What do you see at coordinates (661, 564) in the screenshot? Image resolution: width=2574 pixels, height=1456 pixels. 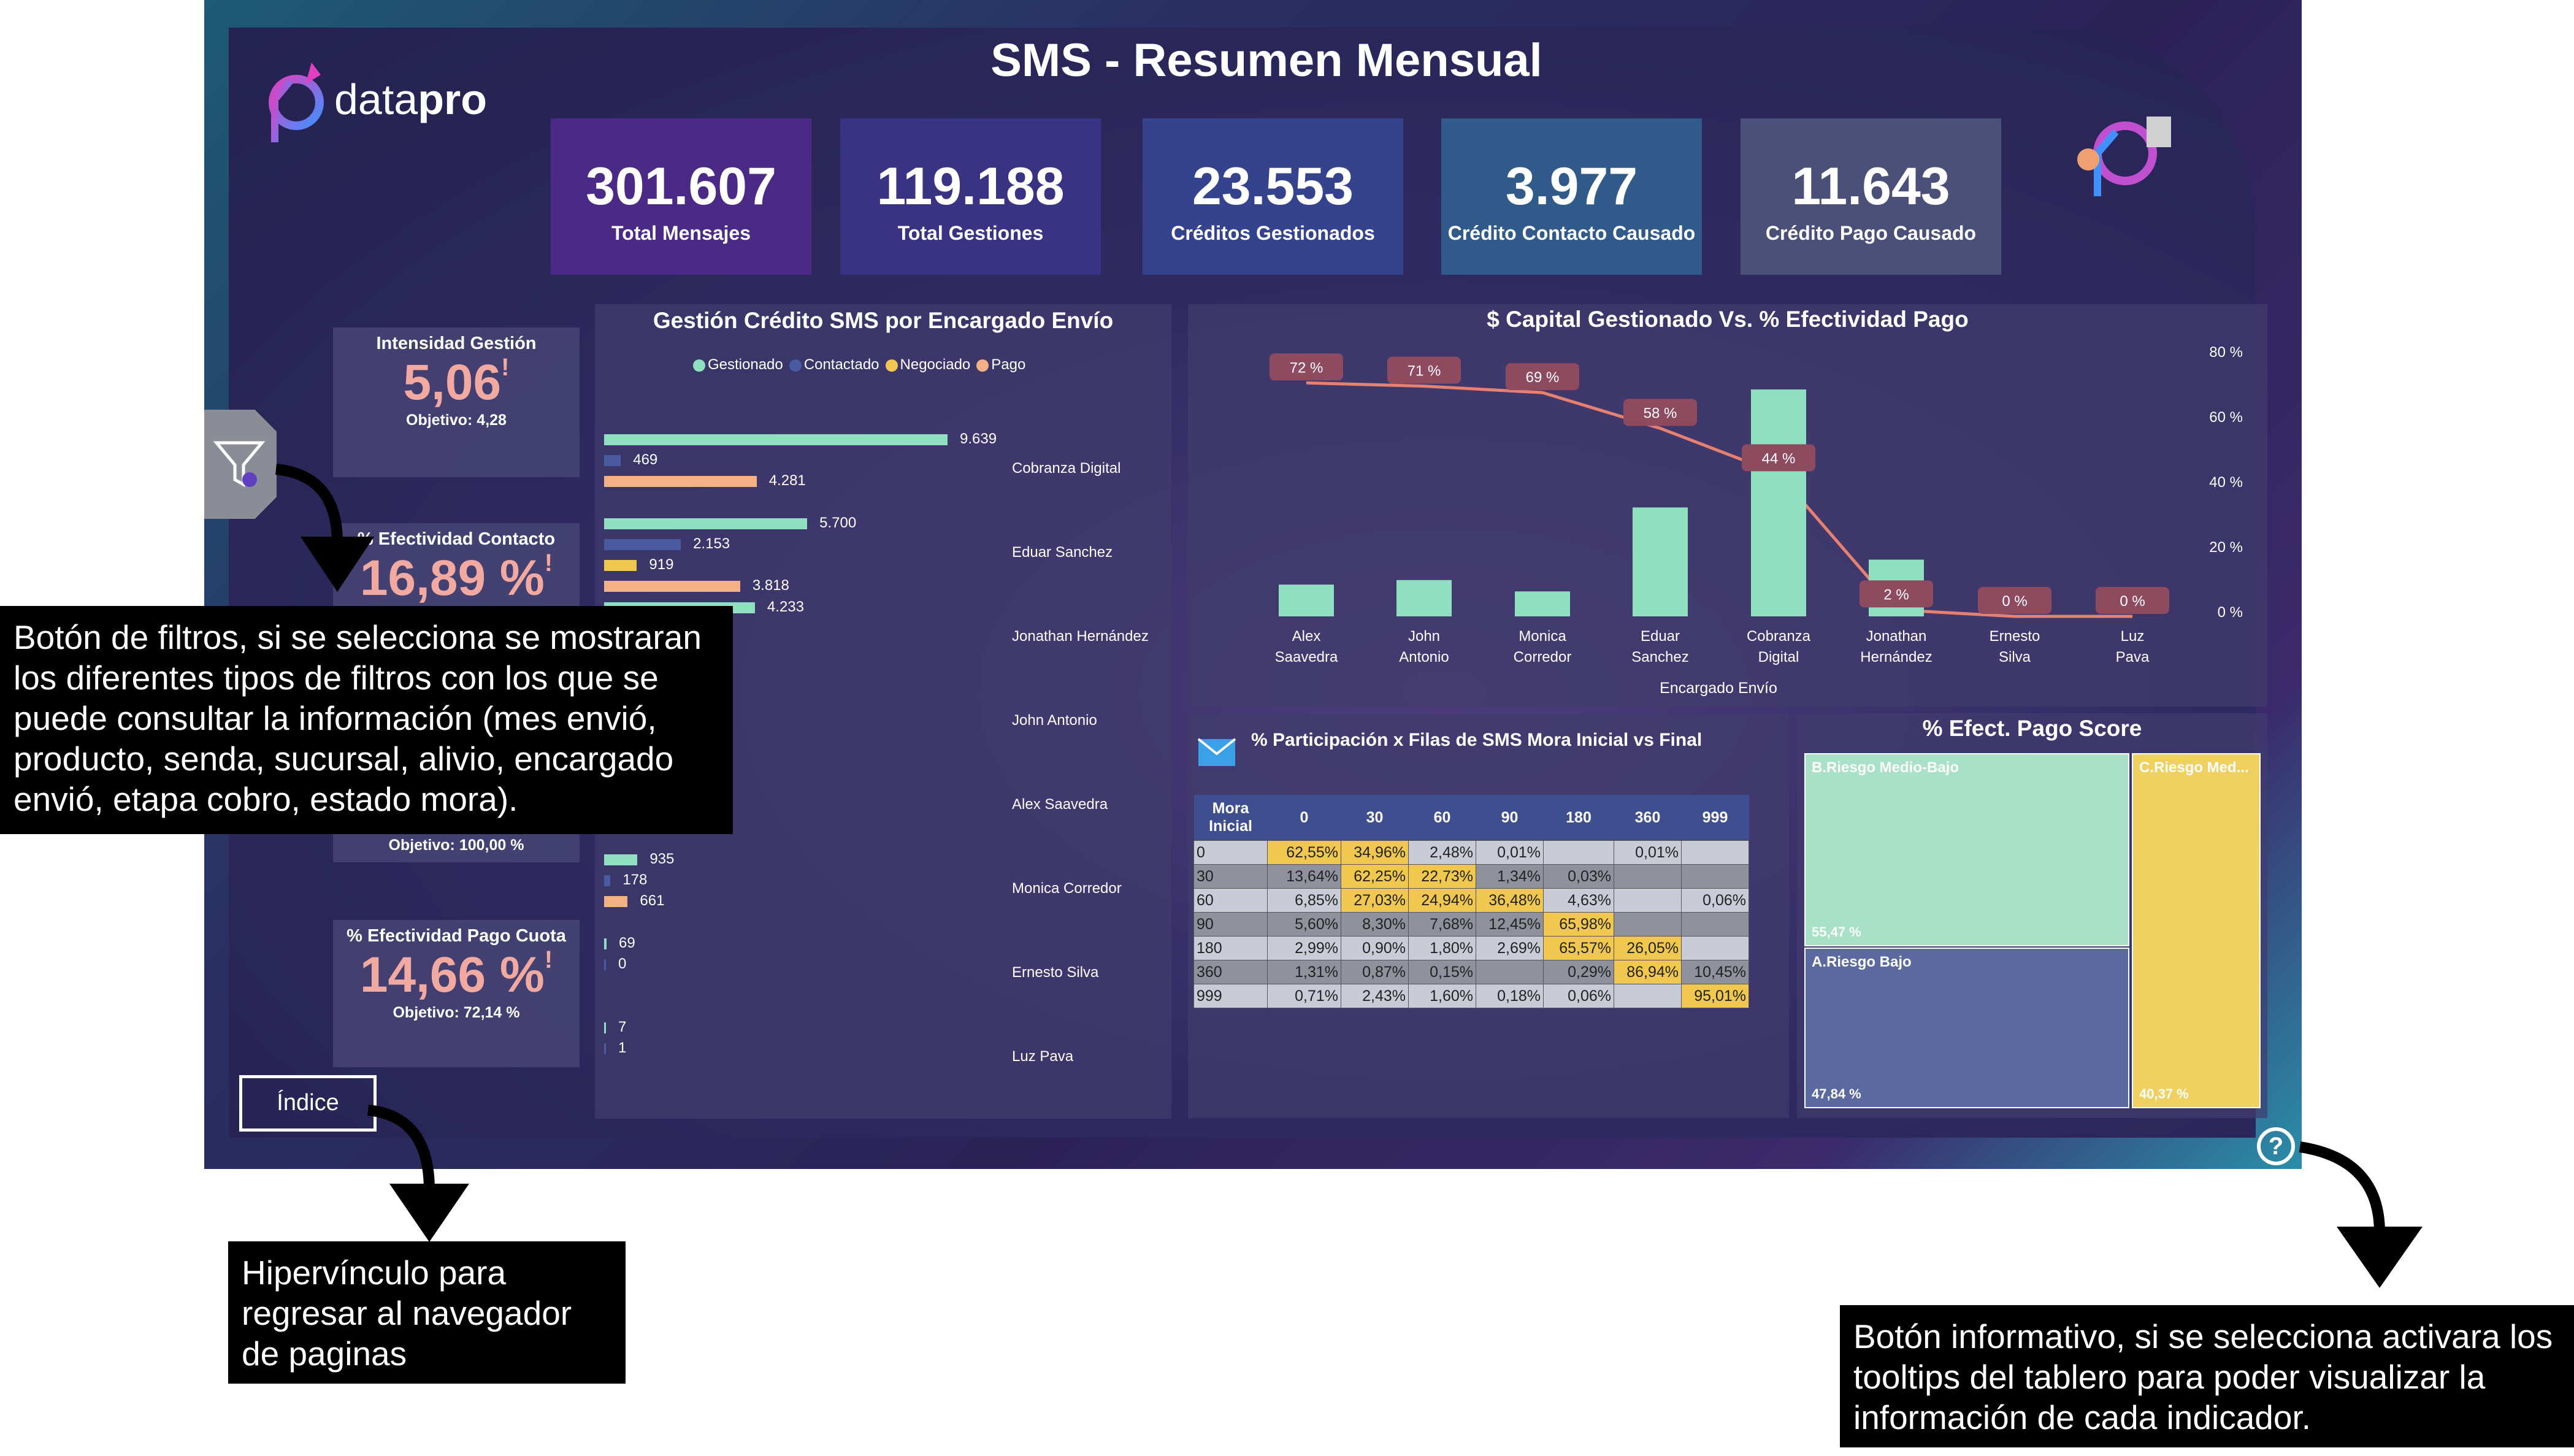 I see `bar-value-label: 919` at bounding box center [661, 564].